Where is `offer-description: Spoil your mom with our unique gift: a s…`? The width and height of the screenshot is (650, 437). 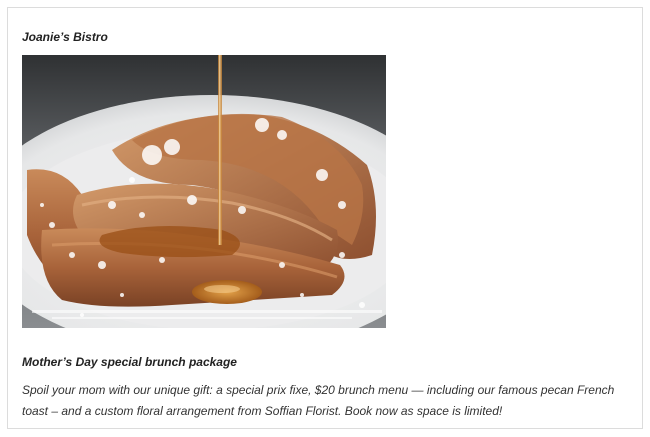
offer-description: Spoil your mom with our unique gift: a s… is located at coordinates (318, 400).